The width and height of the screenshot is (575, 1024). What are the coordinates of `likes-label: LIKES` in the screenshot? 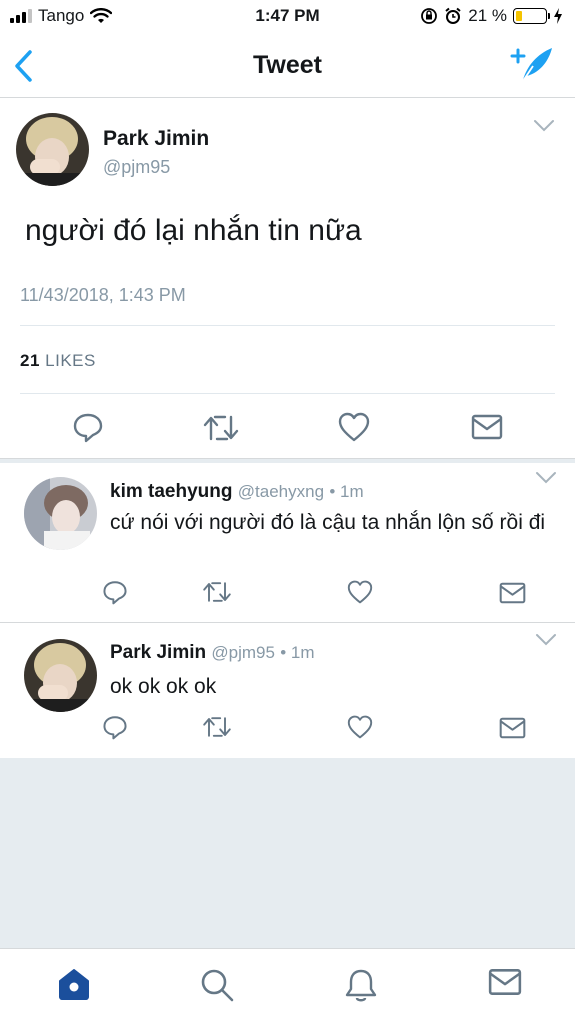 It's located at (70, 360).